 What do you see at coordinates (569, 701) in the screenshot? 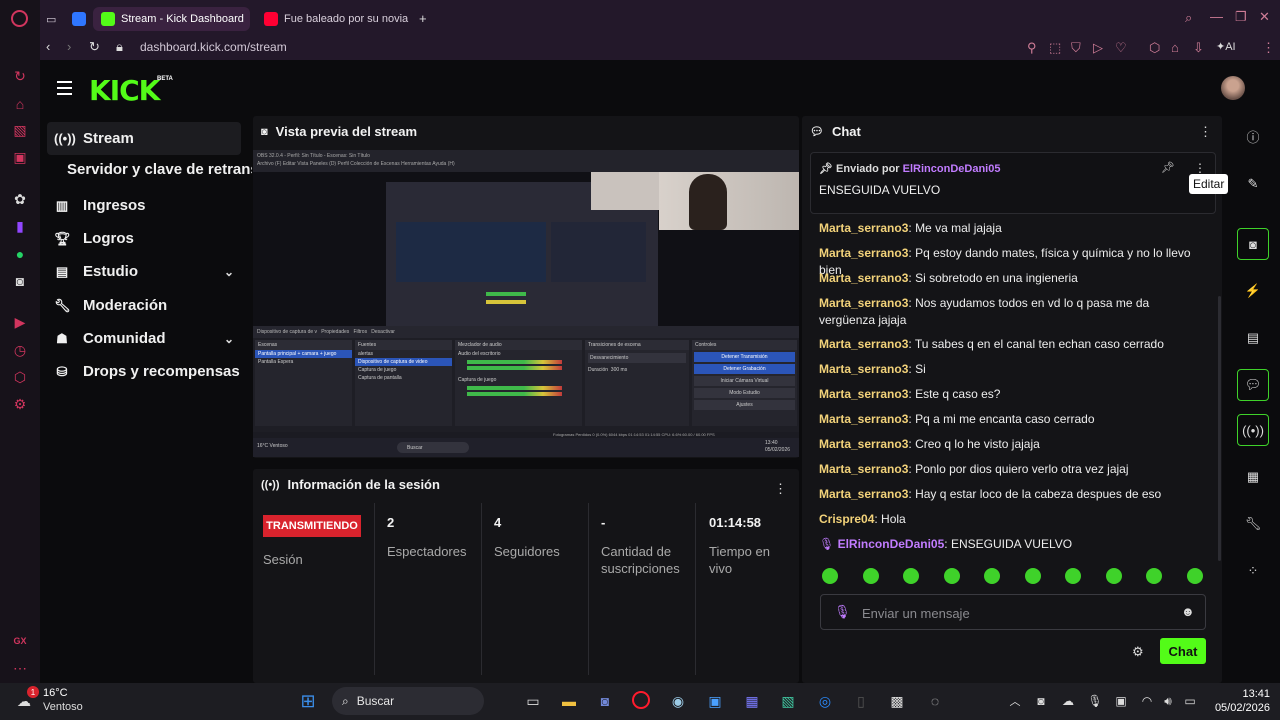
I see `file-explorer-icon: ▬` at bounding box center [569, 701].